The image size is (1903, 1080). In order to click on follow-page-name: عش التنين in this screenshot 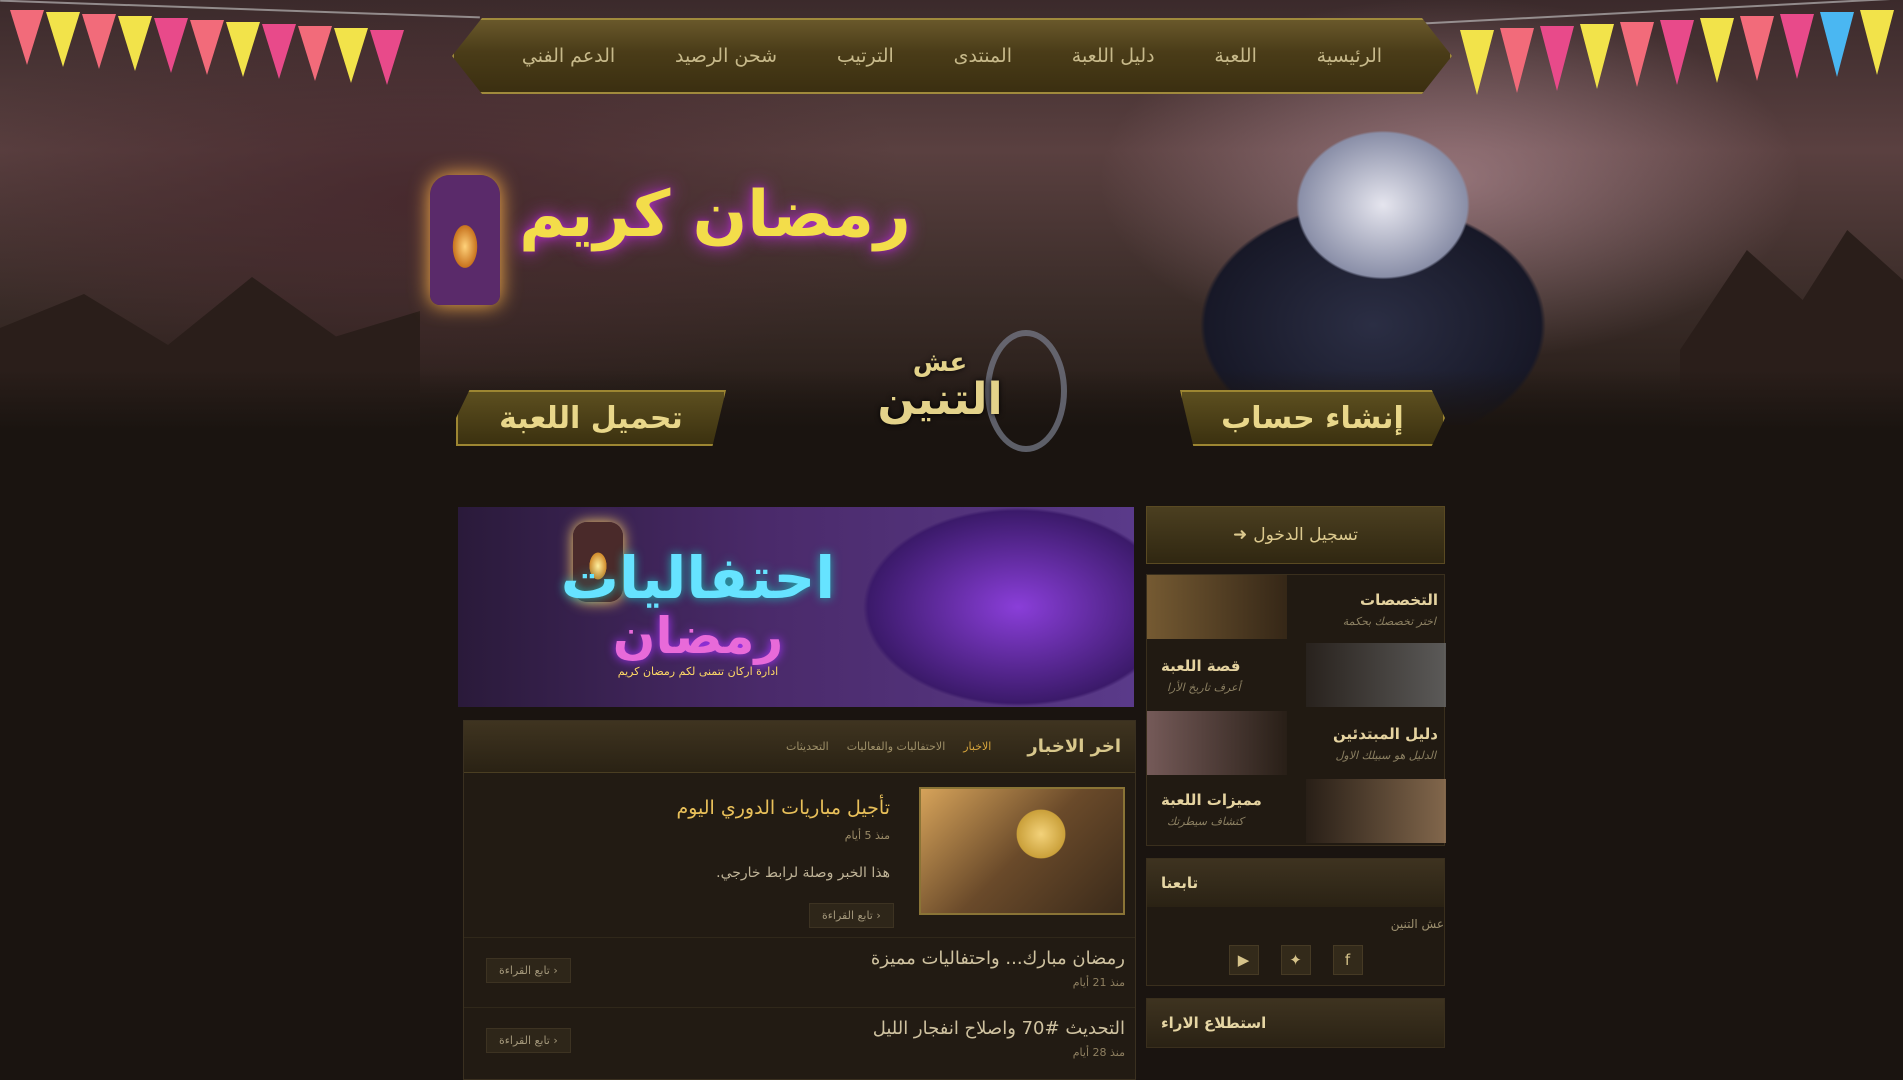, I will do `click(1417, 924)`.